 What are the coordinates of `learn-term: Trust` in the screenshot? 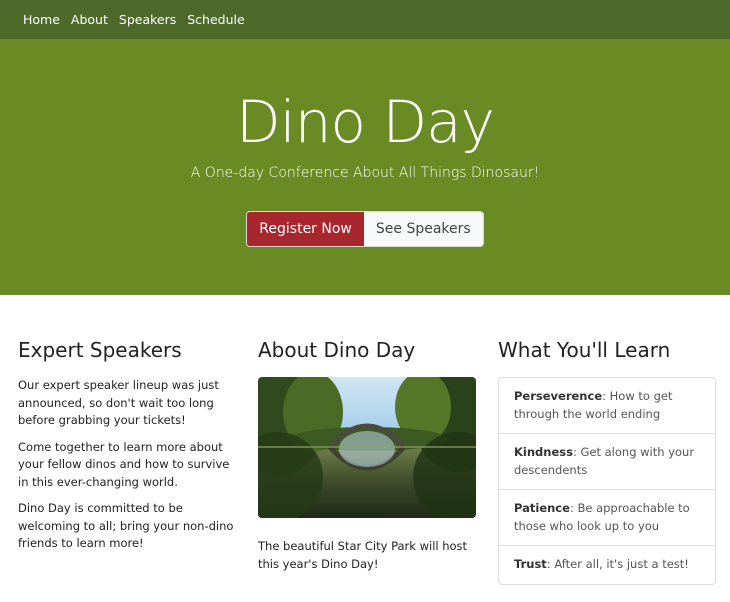 It's located at (530, 564).